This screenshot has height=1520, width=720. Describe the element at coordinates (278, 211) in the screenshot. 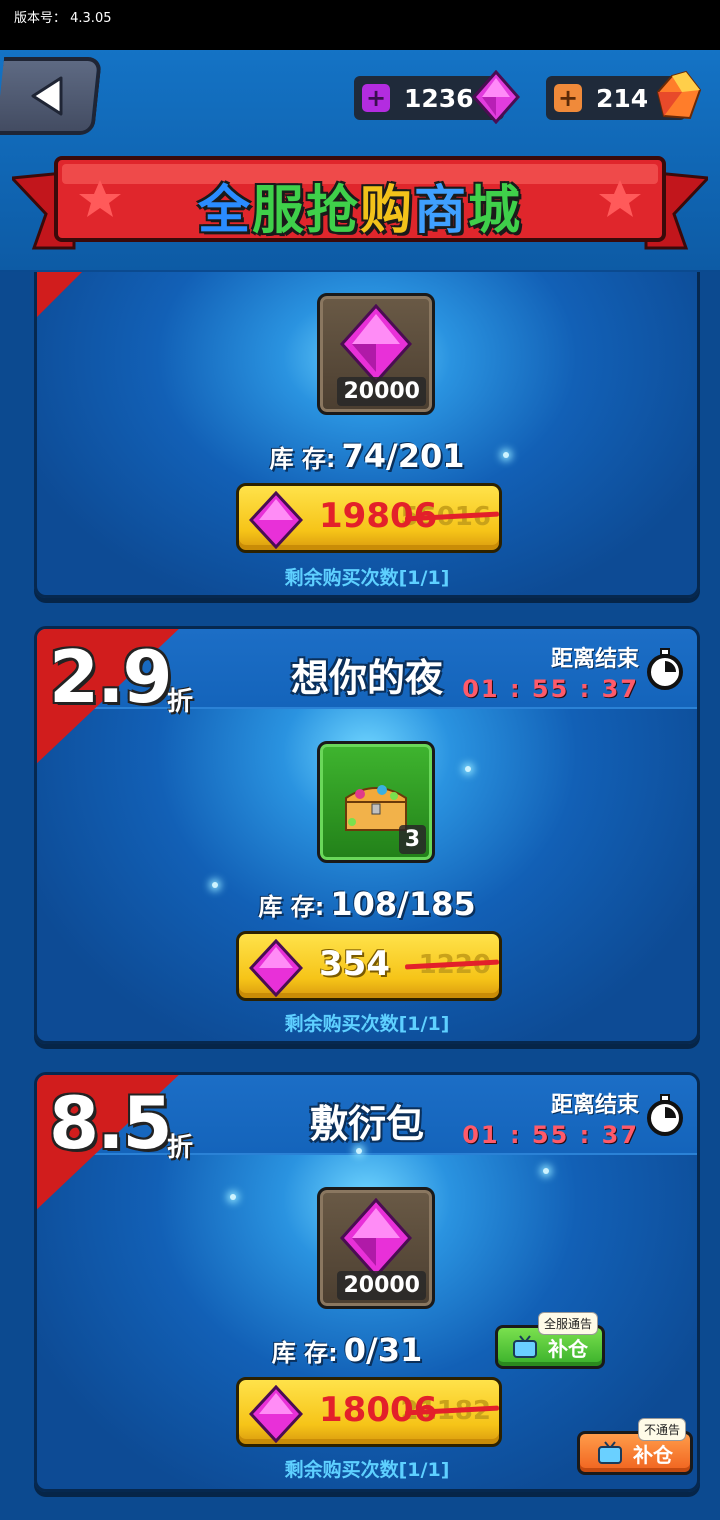

I see `title-char: 服` at that location.